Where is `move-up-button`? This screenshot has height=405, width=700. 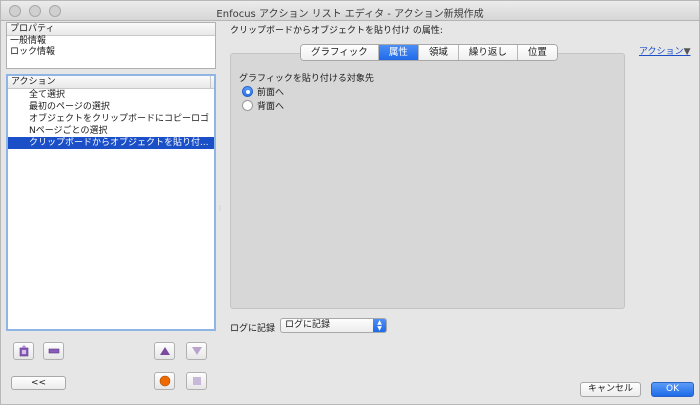
move-up-button is located at coordinates (164, 351).